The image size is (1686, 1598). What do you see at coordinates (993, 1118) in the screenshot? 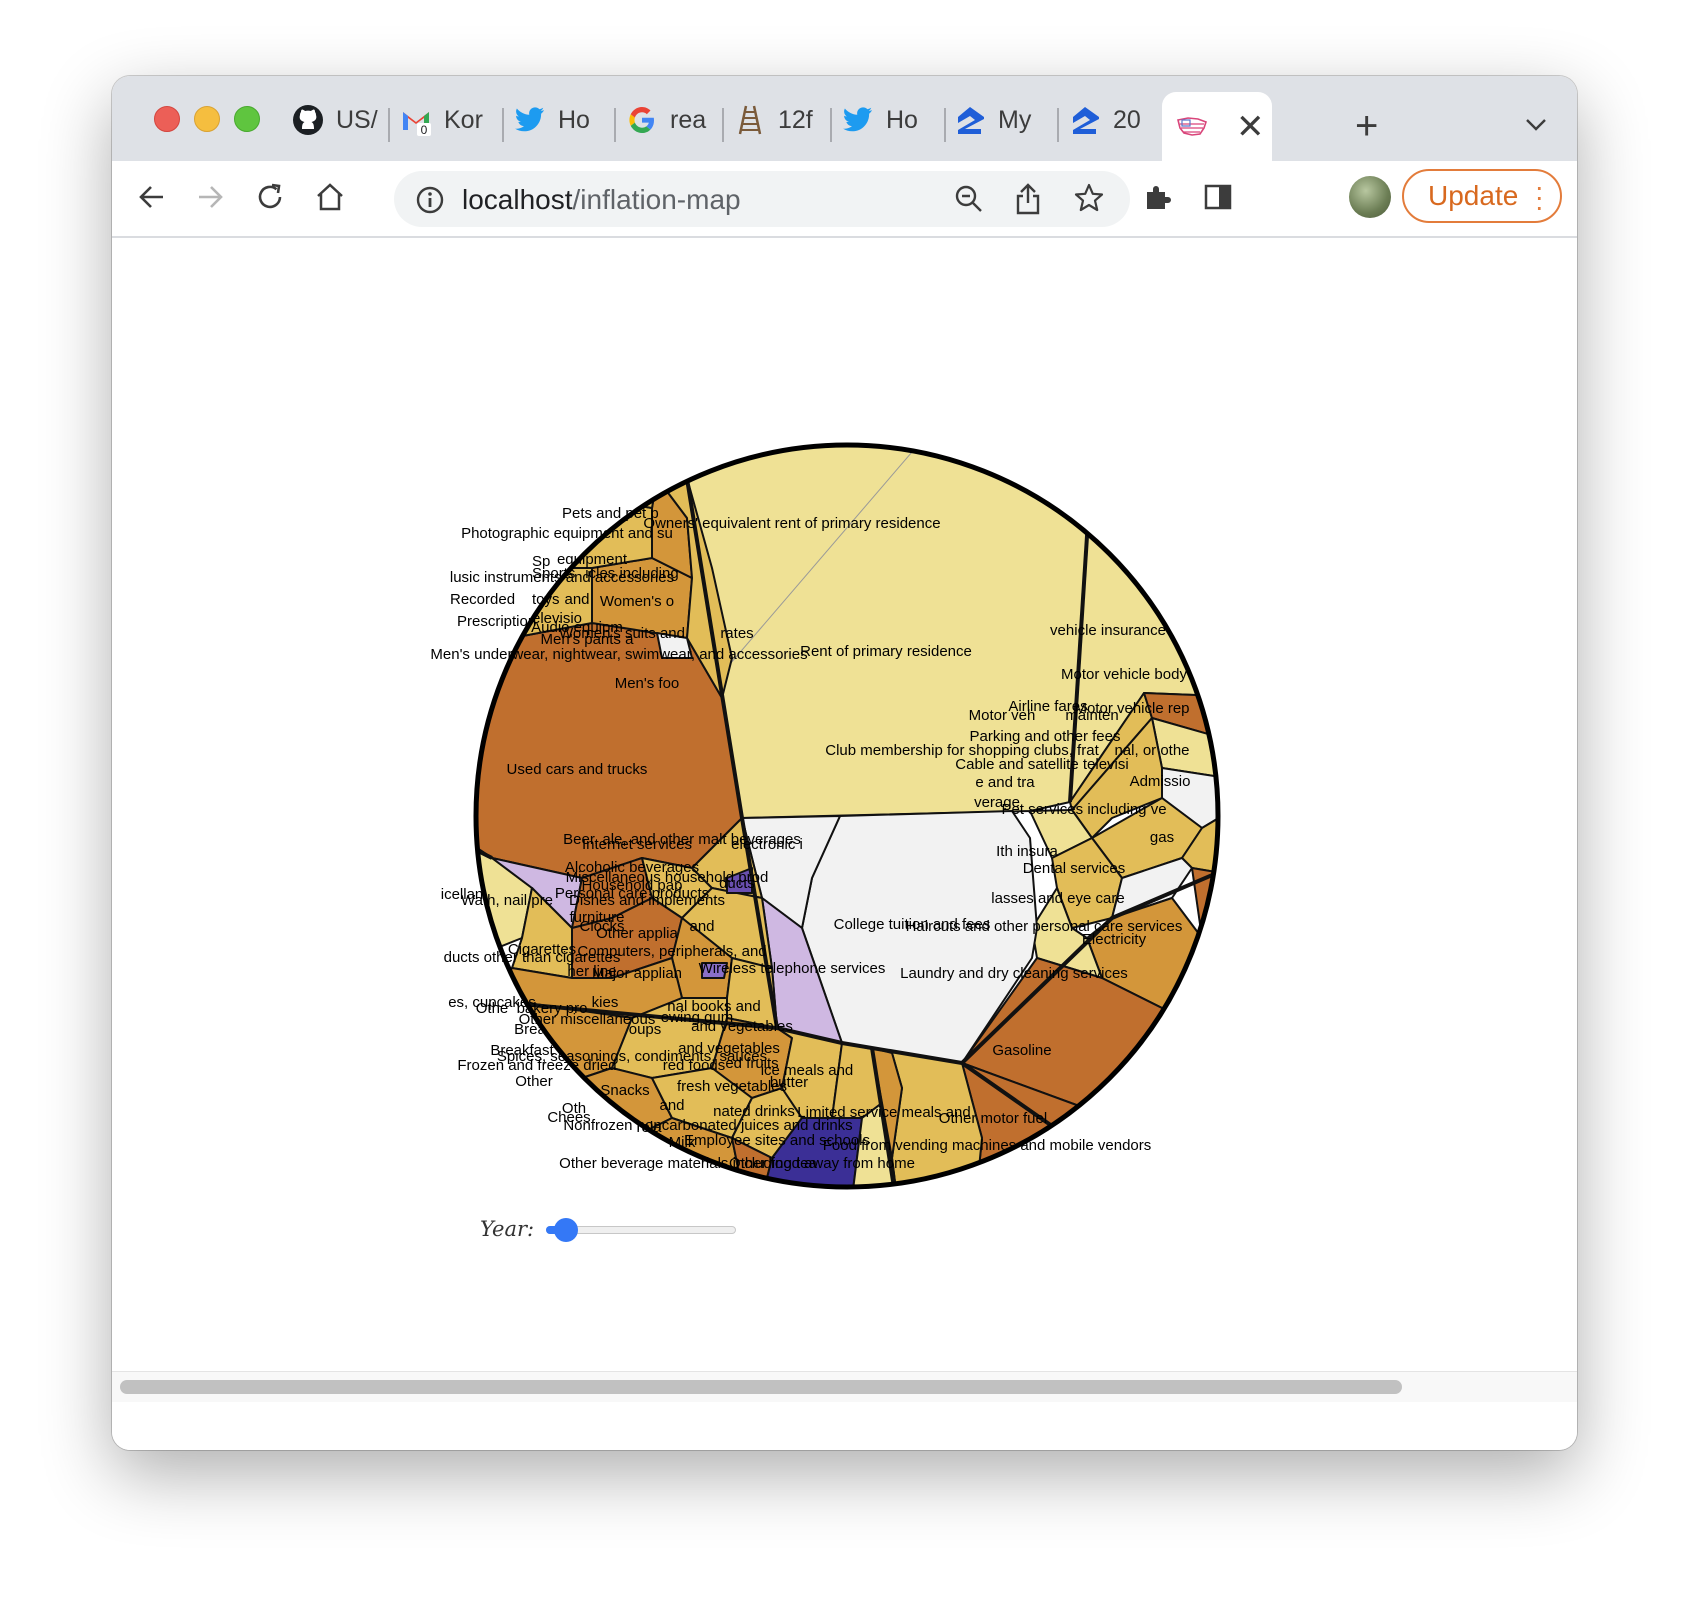
I see `cell-label: Other motor fuel` at bounding box center [993, 1118].